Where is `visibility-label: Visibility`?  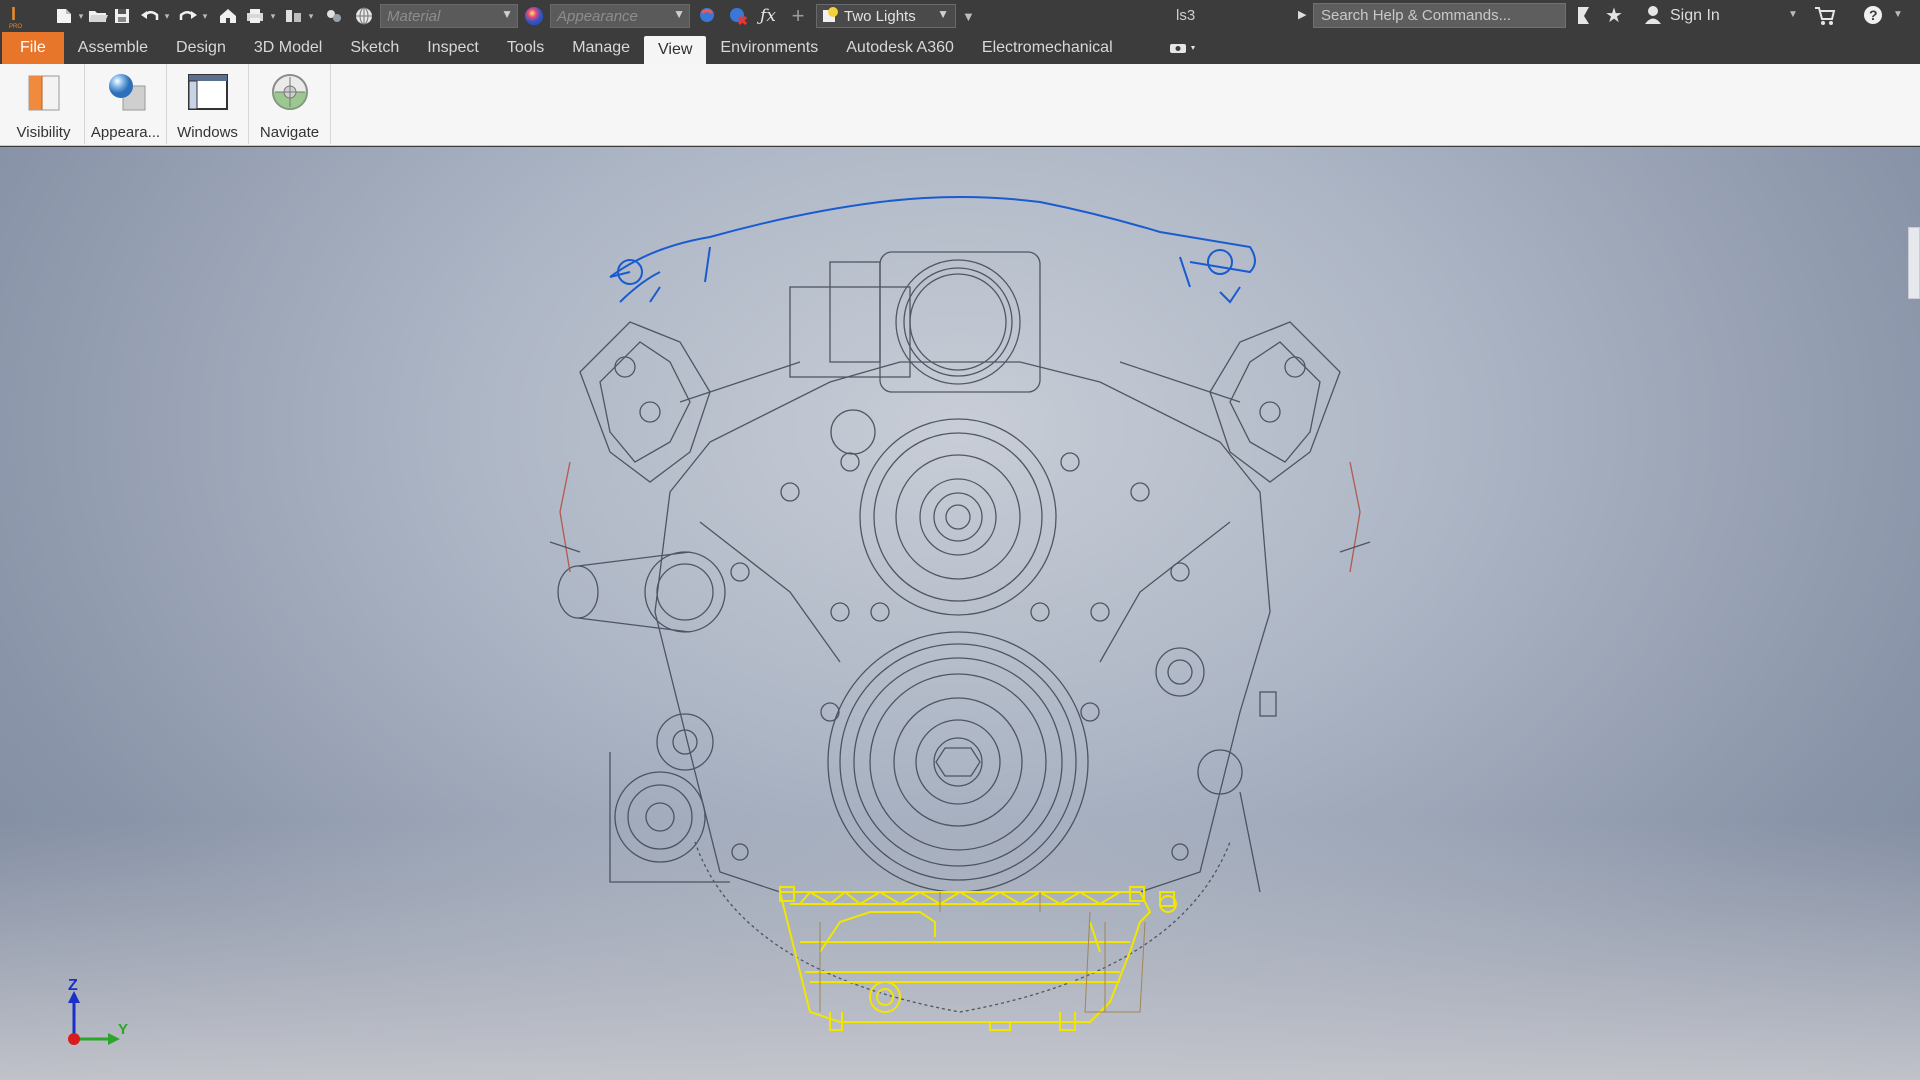 visibility-label: Visibility is located at coordinates (43, 132).